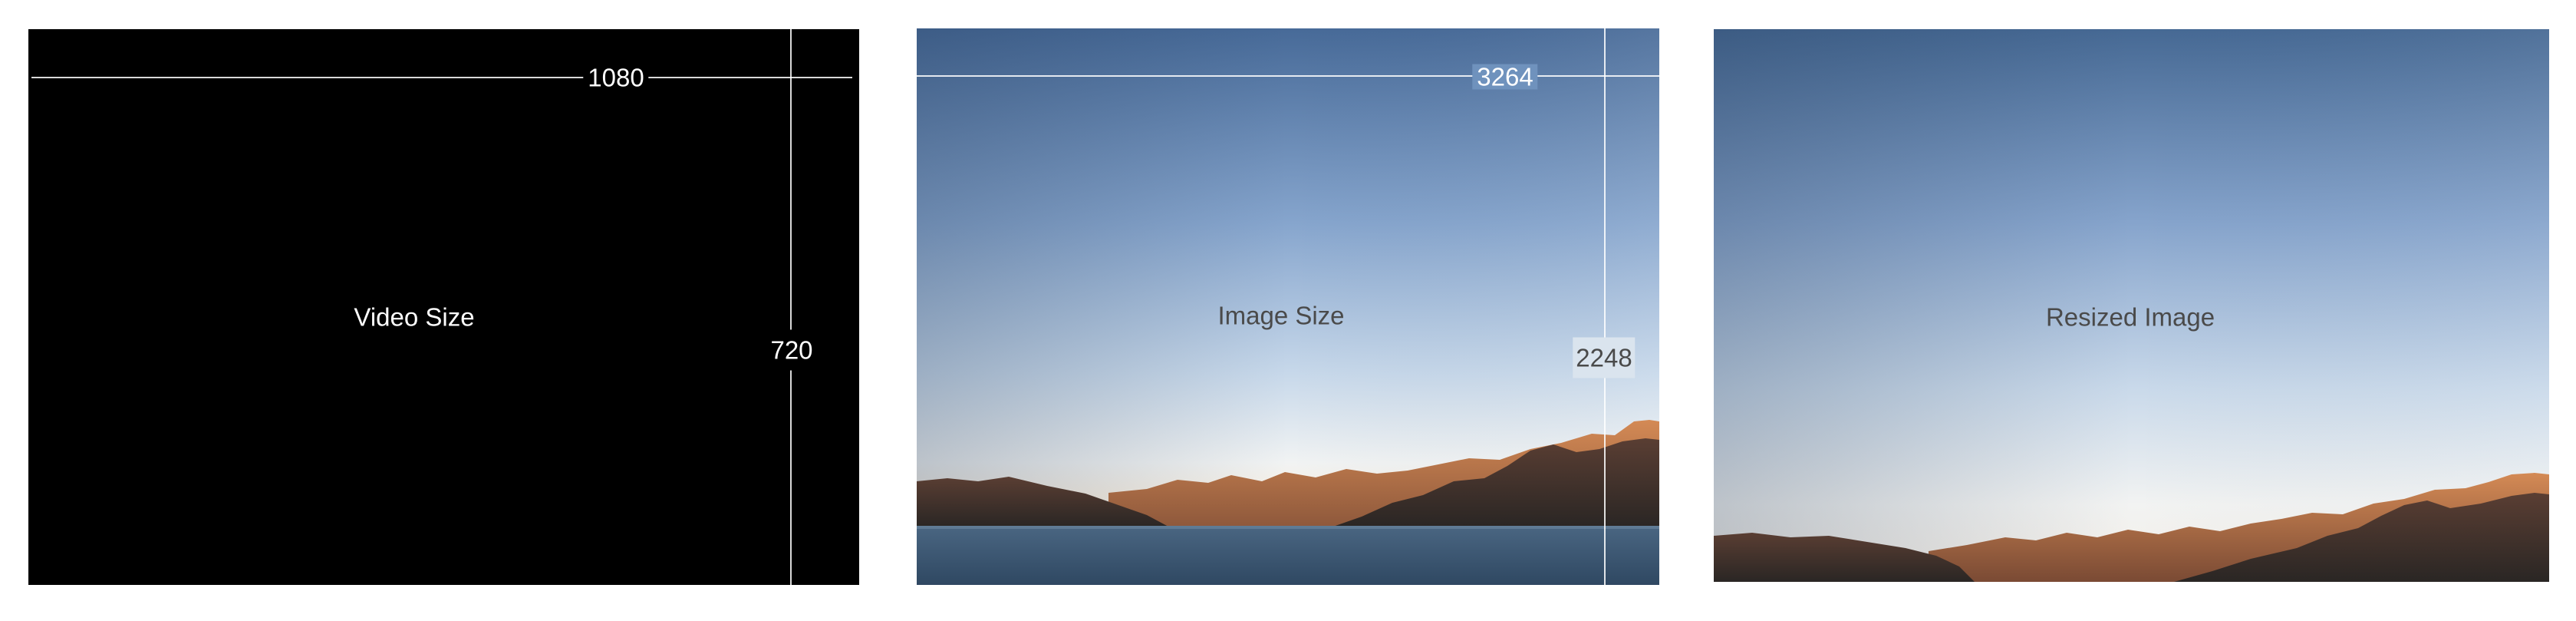 This screenshot has width=2576, height=621. What do you see at coordinates (2130, 317) in the screenshot?
I see `resized-image-title: Resized Image` at bounding box center [2130, 317].